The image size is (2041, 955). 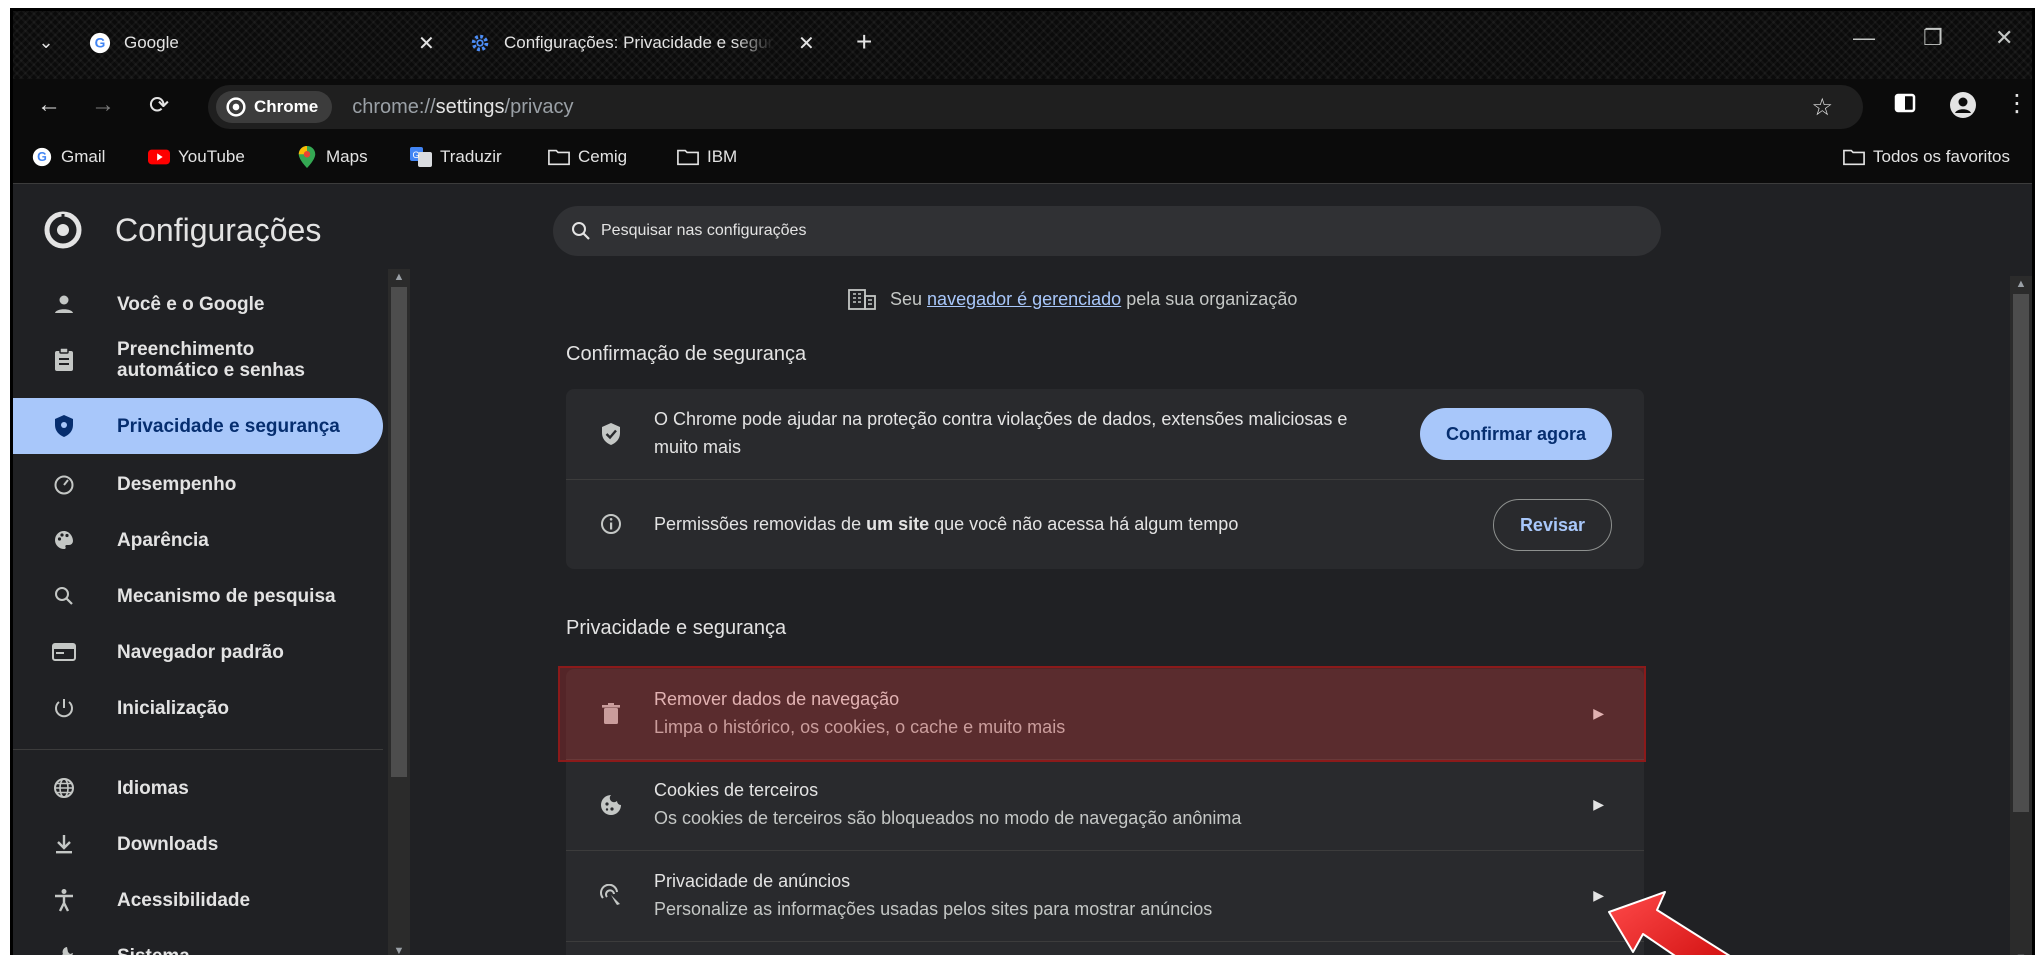 I want to click on wrench-icon, so click(x=64, y=949).